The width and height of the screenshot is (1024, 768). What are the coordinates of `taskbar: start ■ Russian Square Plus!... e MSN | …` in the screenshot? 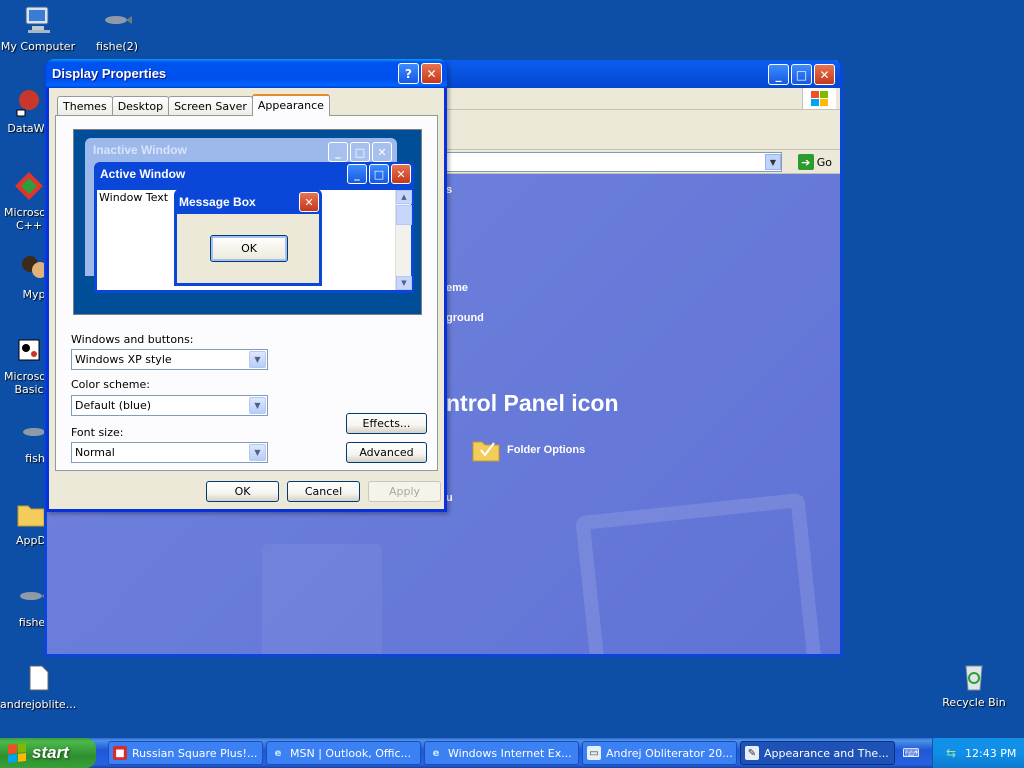 It's located at (512, 753).